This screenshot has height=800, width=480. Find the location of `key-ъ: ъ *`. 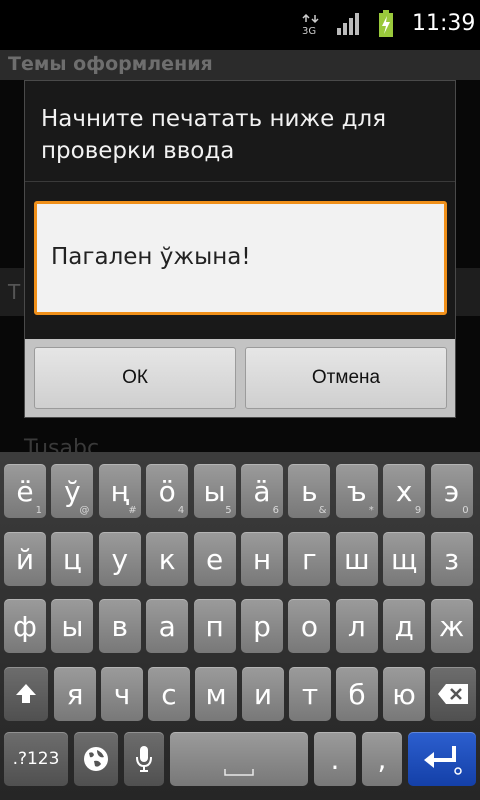

key-ъ: ъ * is located at coordinates (356, 491).